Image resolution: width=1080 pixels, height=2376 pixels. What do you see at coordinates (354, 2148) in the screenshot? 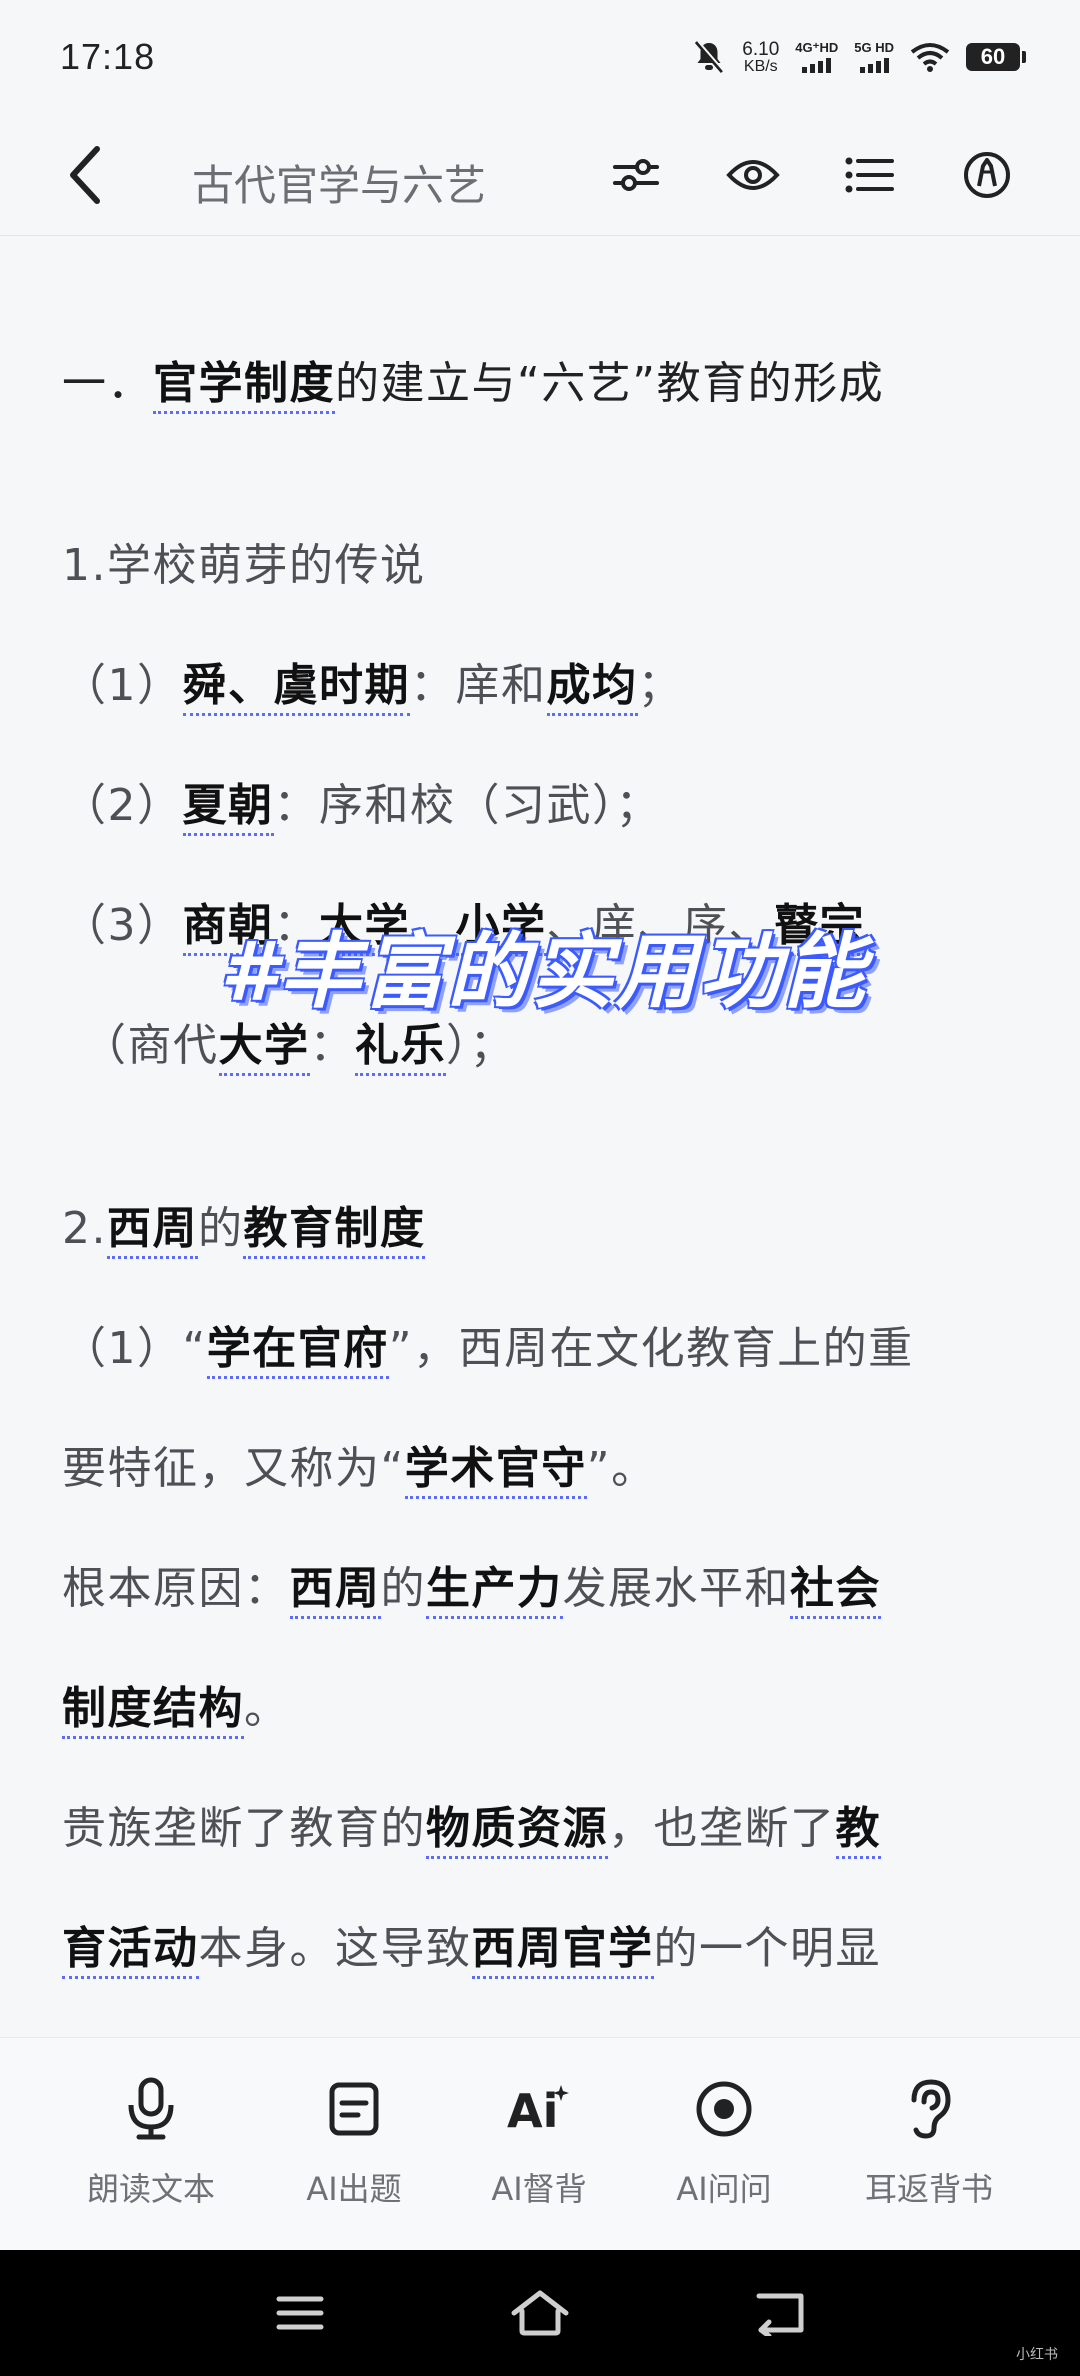
I see `ai-quiz-button: AI出题` at bounding box center [354, 2148].